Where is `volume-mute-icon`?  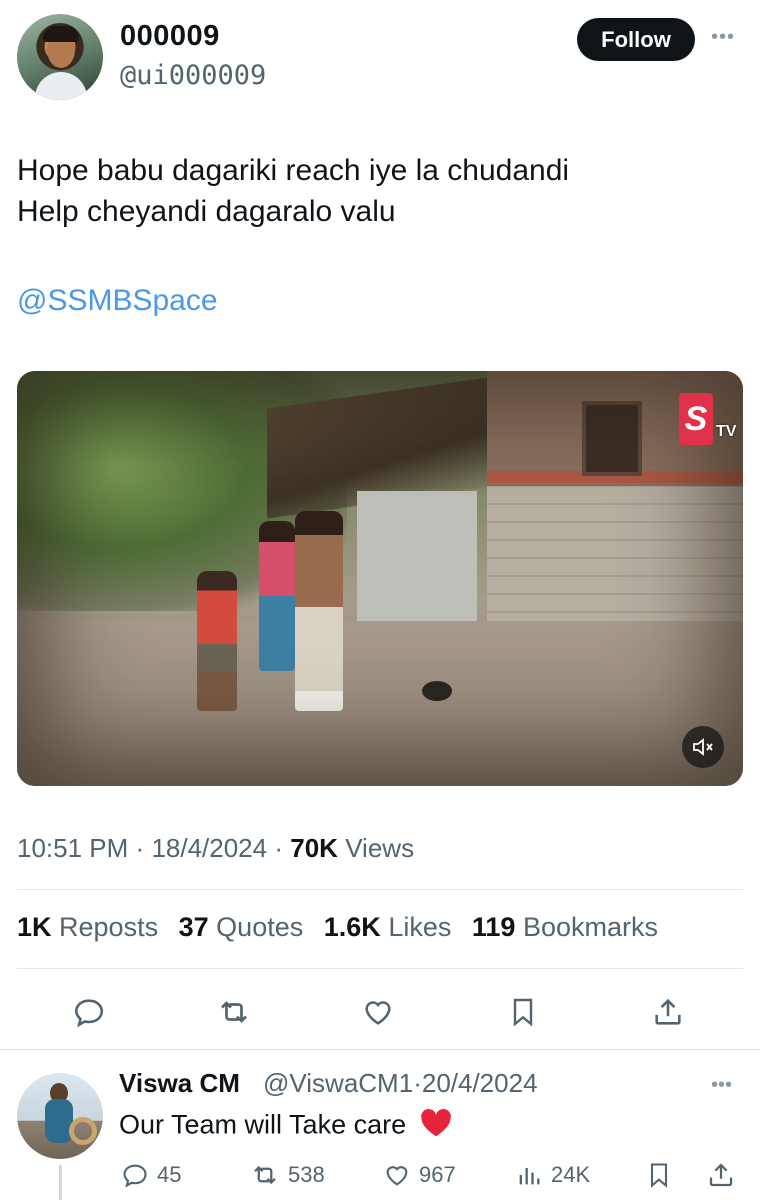
volume-mute-icon is located at coordinates (703, 747).